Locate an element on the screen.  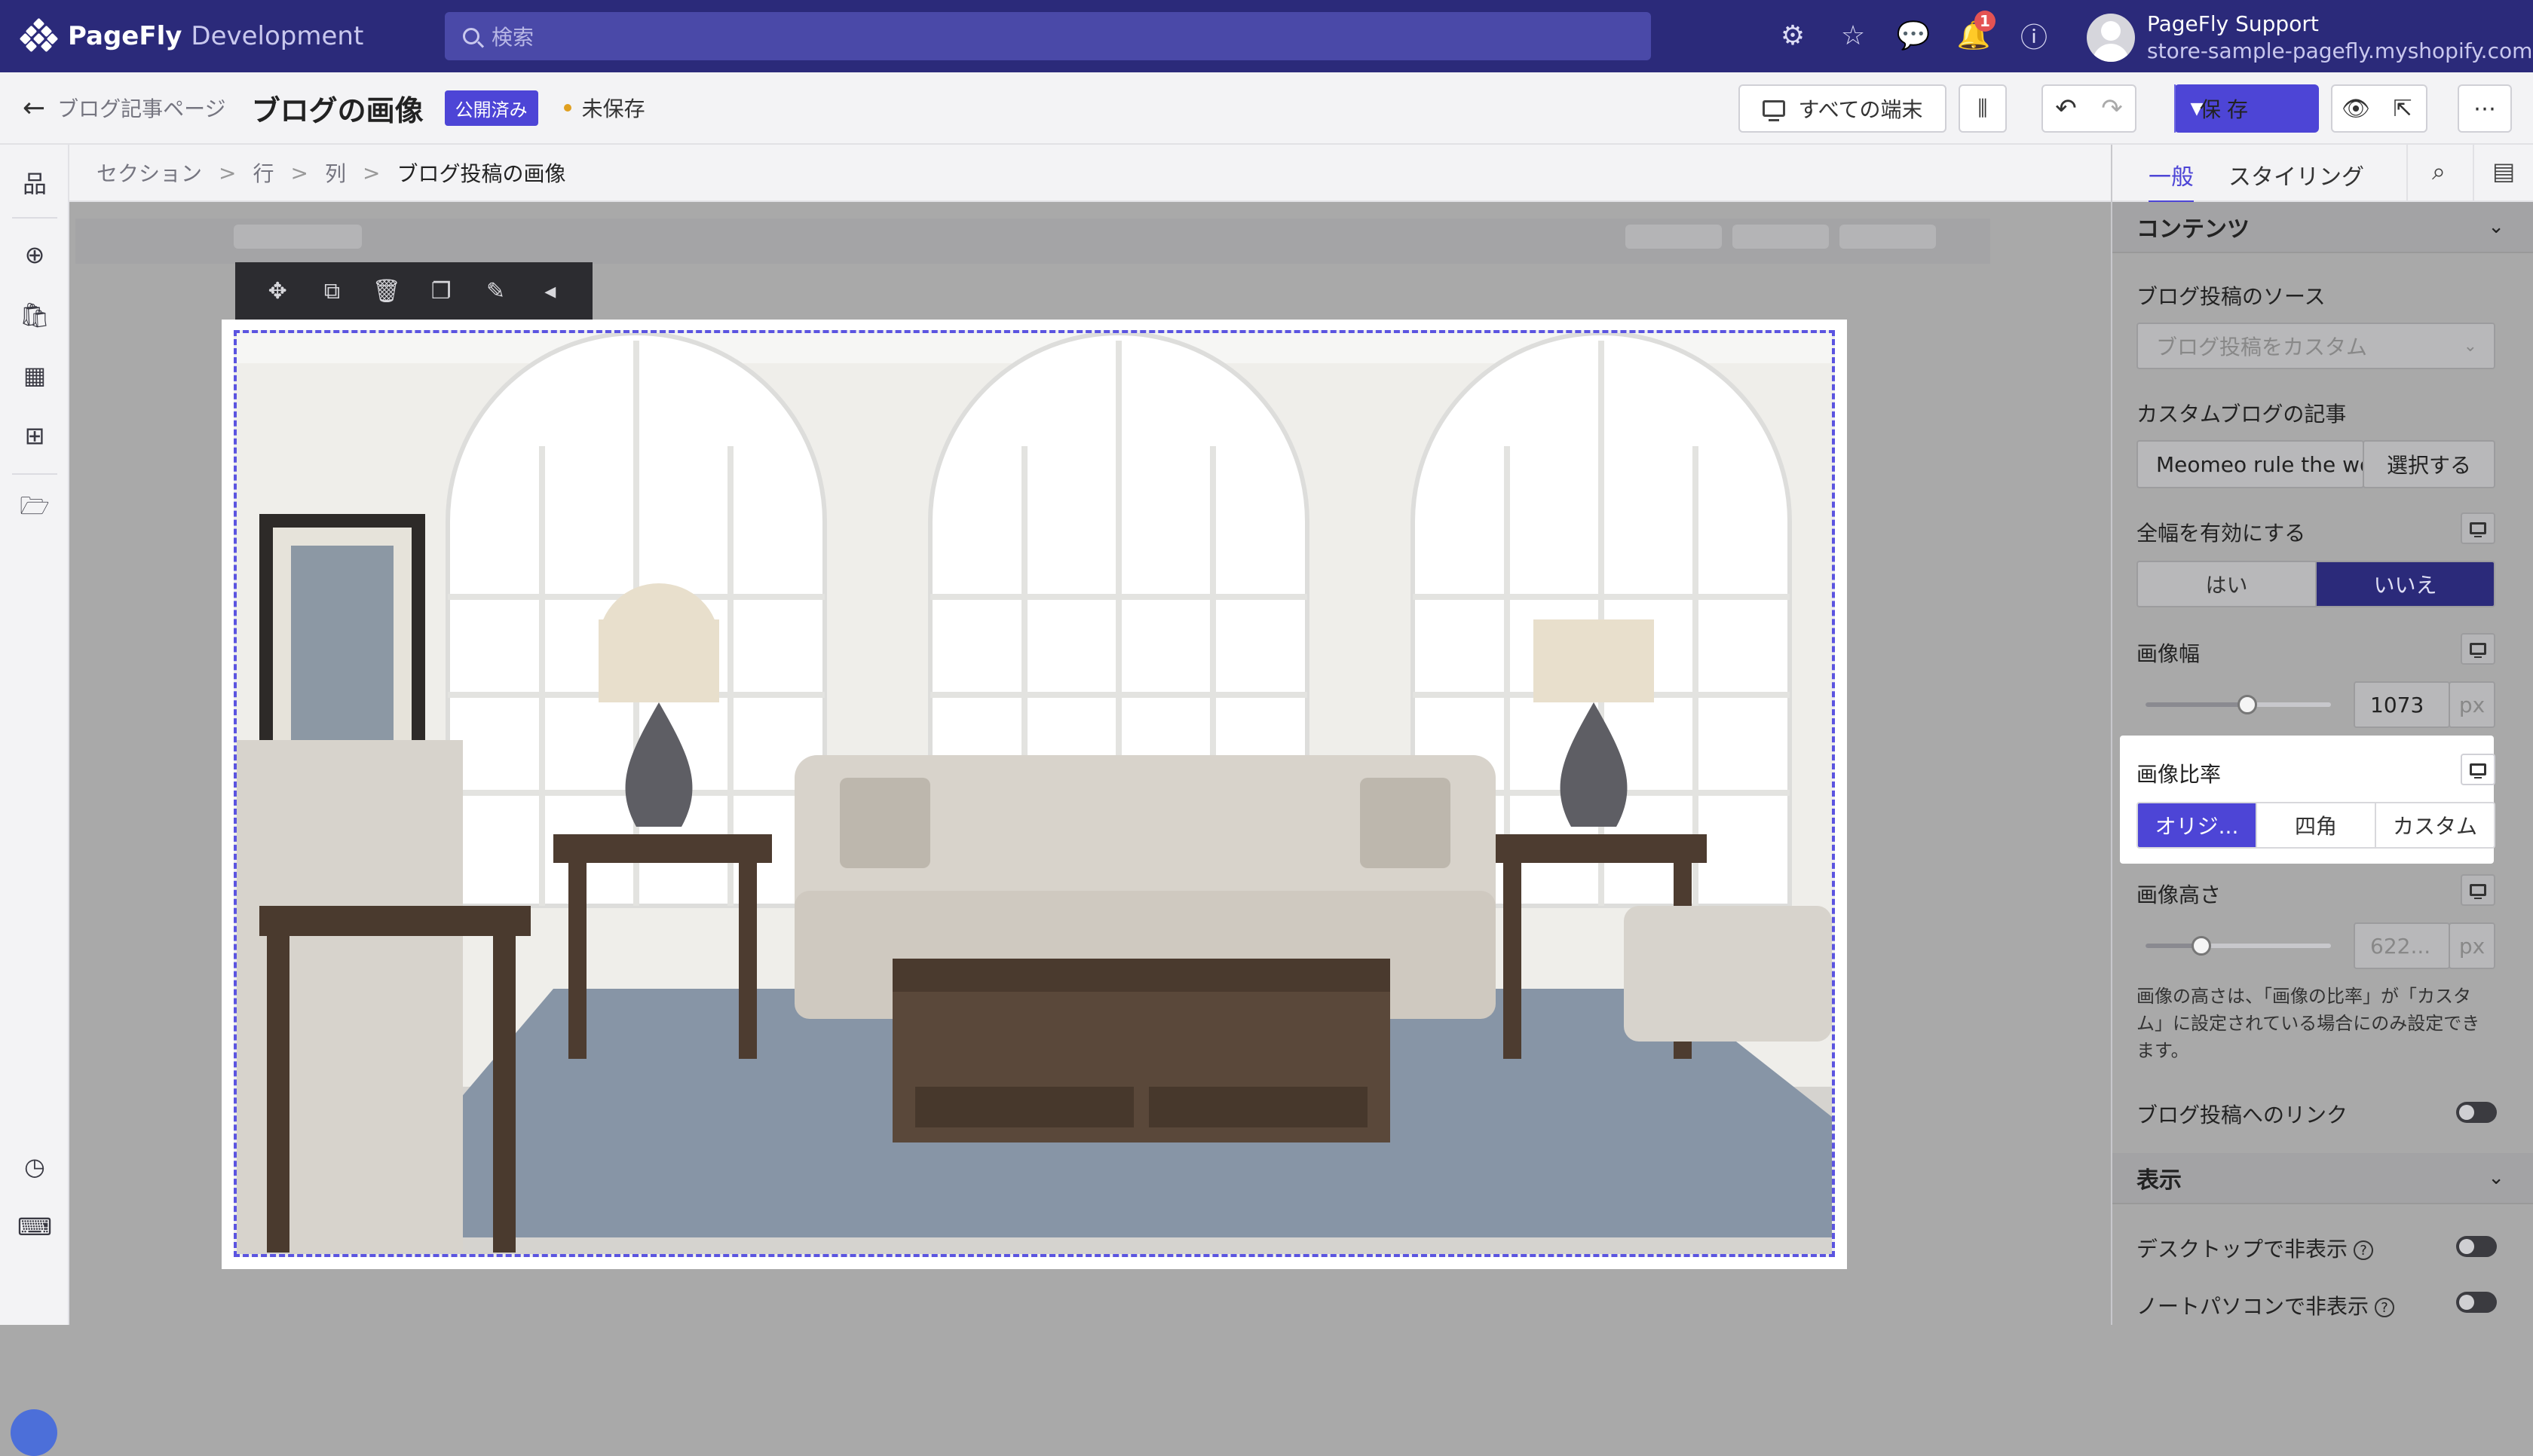
device-selector-button: すべての端末 is located at coordinates (1842, 108).